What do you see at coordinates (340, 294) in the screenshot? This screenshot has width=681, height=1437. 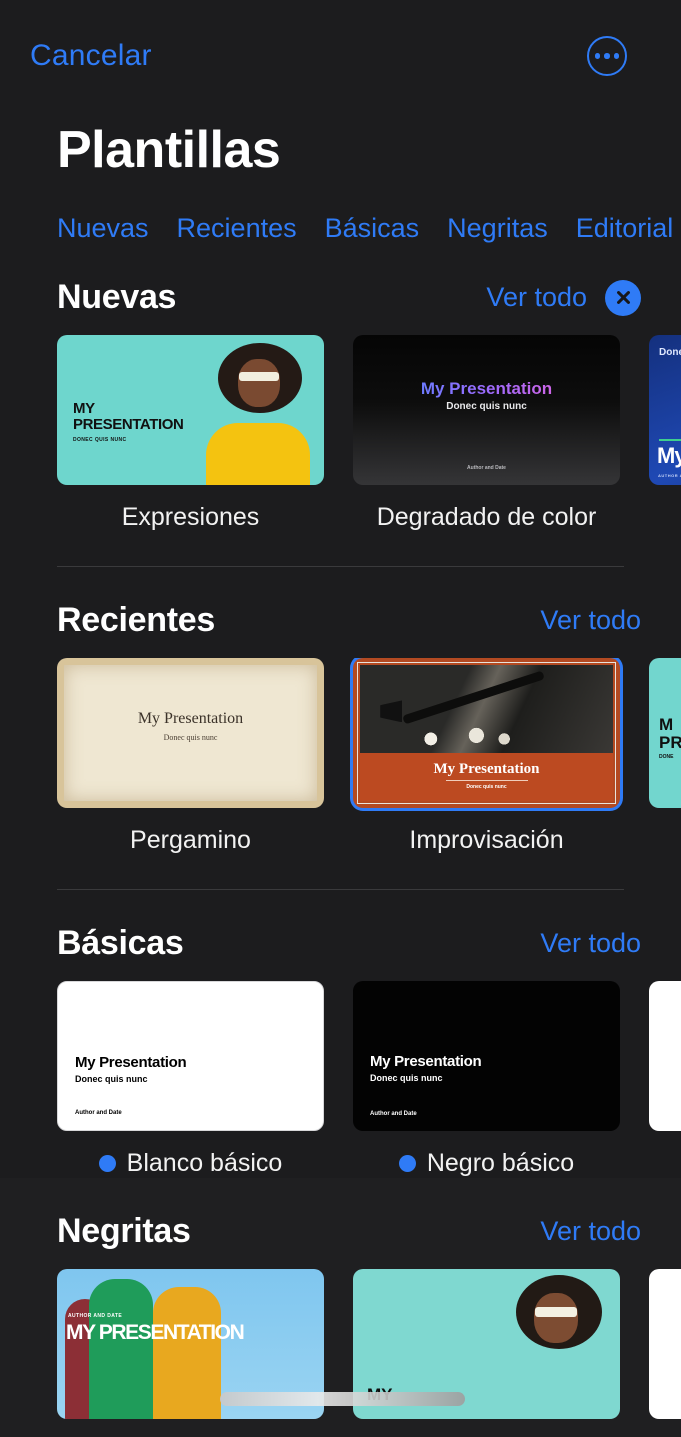 I see `section-header-nuevas: Nuevas Ver todo` at bounding box center [340, 294].